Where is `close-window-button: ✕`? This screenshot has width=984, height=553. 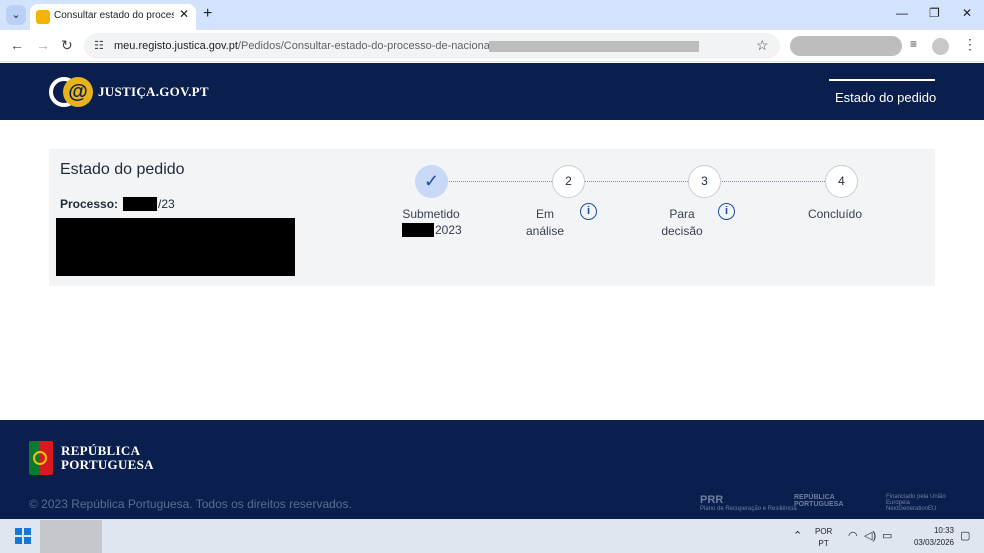
close-window-button: ✕ is located at coordinates (967, 13).